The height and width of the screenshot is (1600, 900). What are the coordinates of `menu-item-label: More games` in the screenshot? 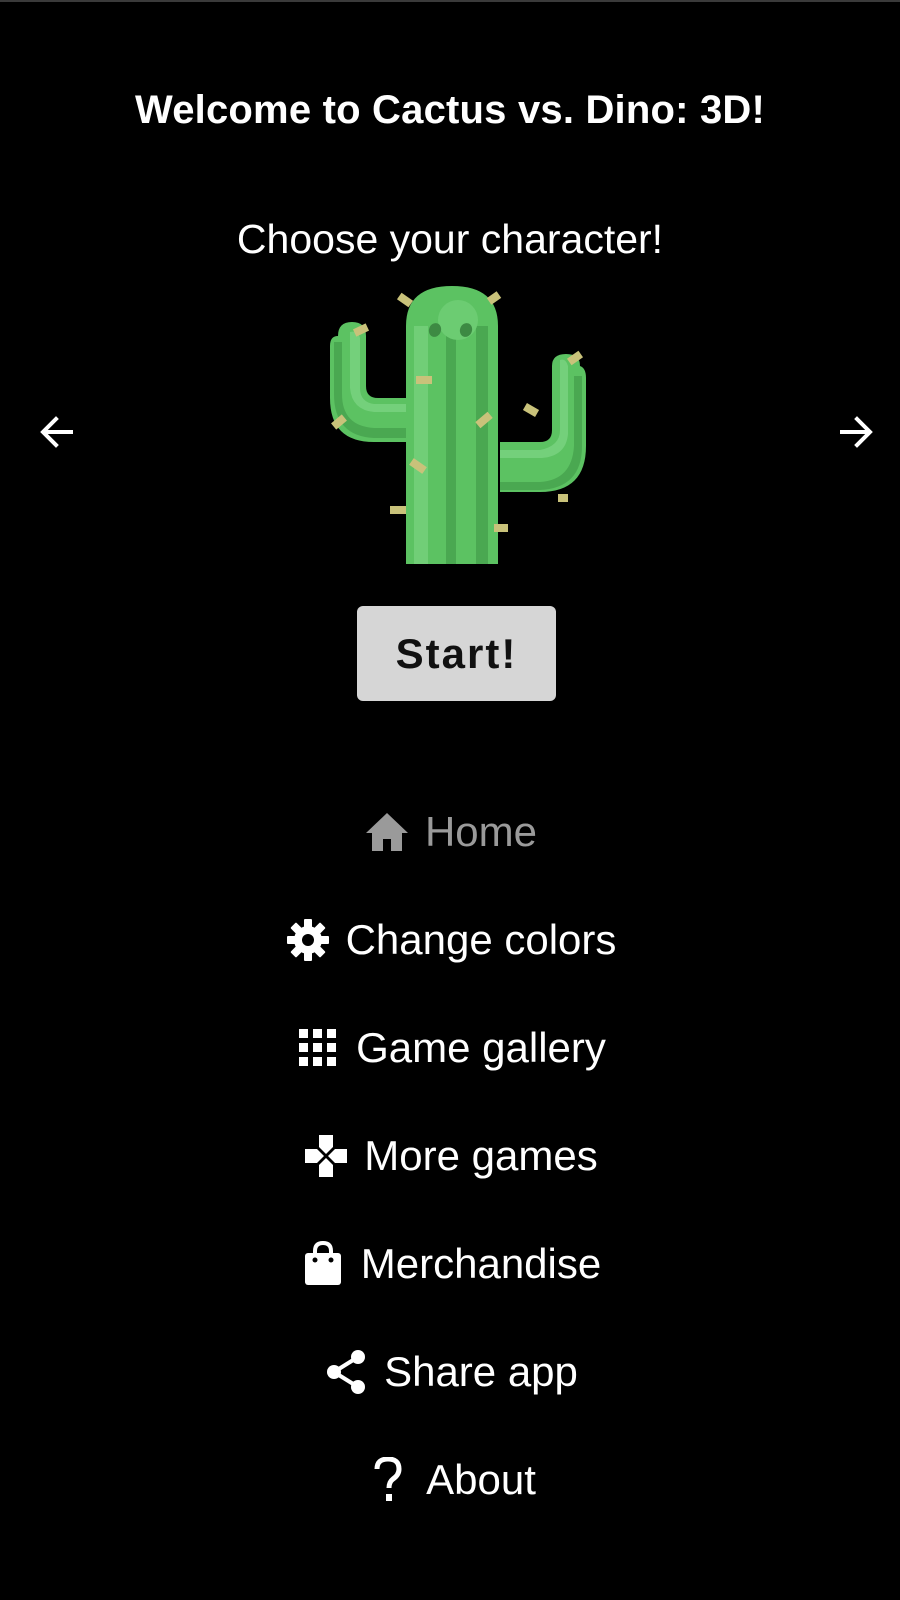 It's located at (481, 1155).